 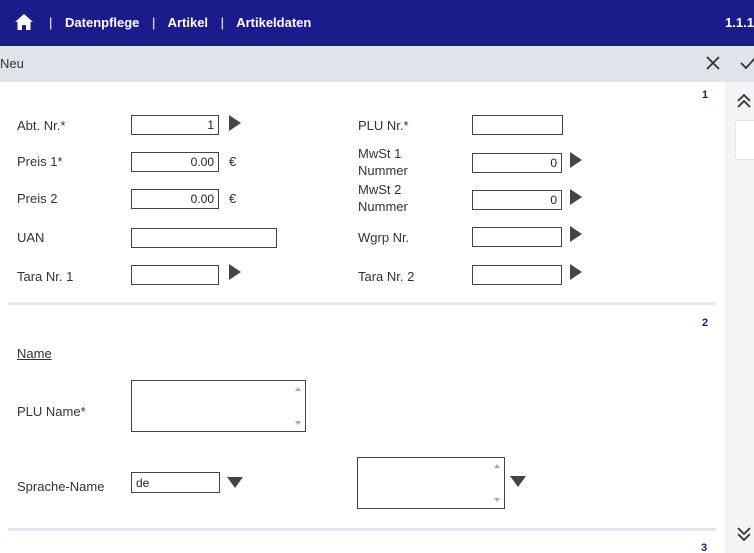 I want to click on wgrp-nr-label: Wgrp Nr., so click(x=384, y=237).